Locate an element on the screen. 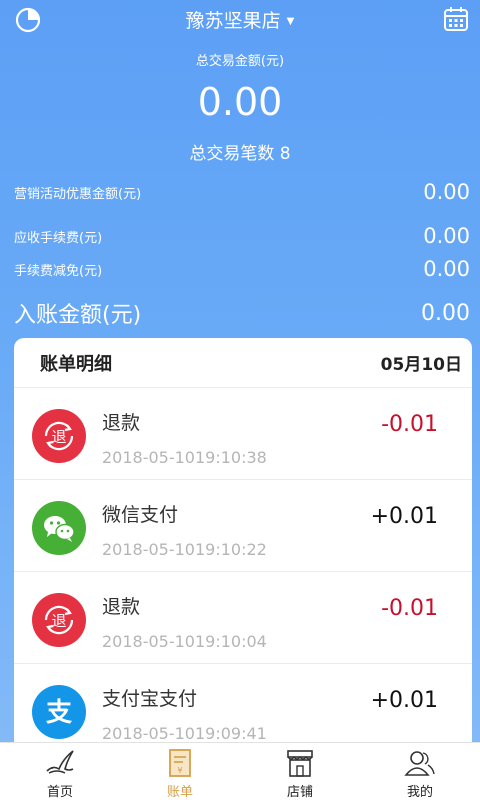  item-name: 微信支付 is located at coordinates (140, 515).